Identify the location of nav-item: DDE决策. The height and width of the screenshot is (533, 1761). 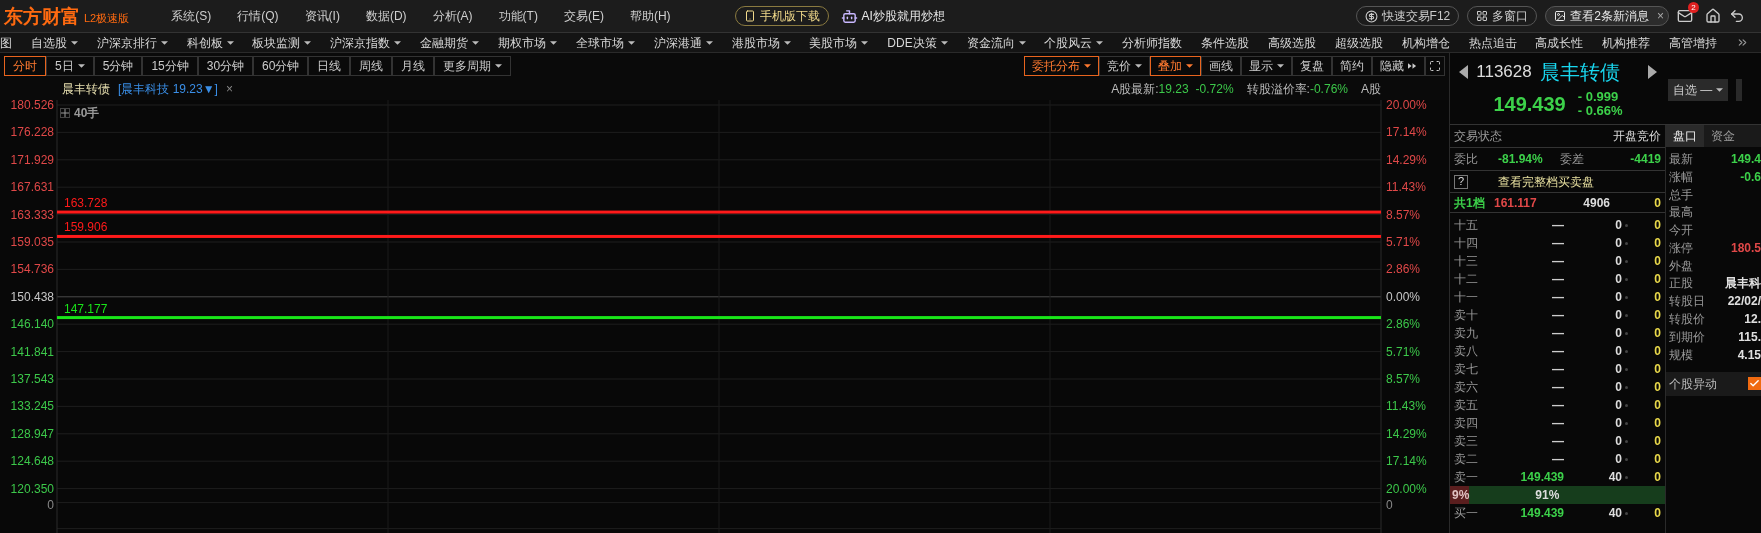
(917, 42).